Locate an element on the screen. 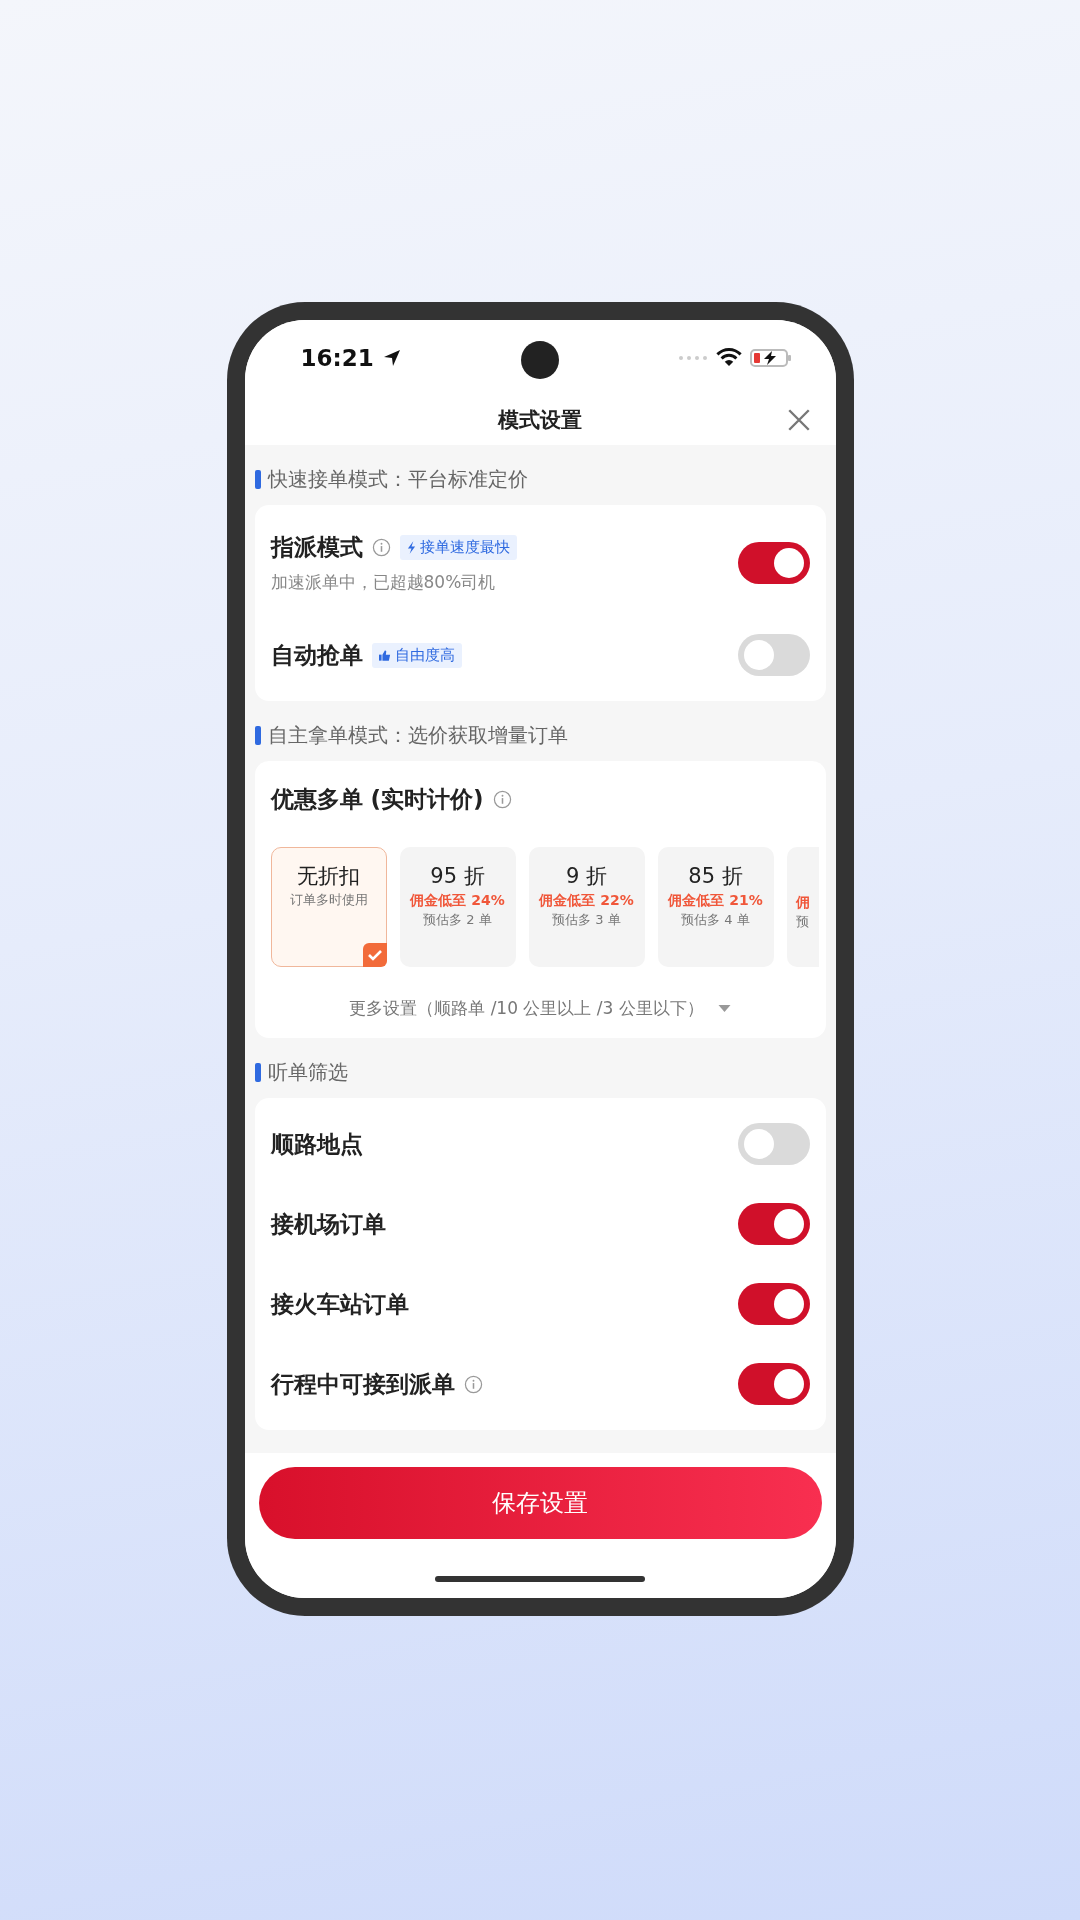 Image resolution: width=1080 pixels, height=1920 pixels. battery-charging-icon is located at coordinates (770, 357).